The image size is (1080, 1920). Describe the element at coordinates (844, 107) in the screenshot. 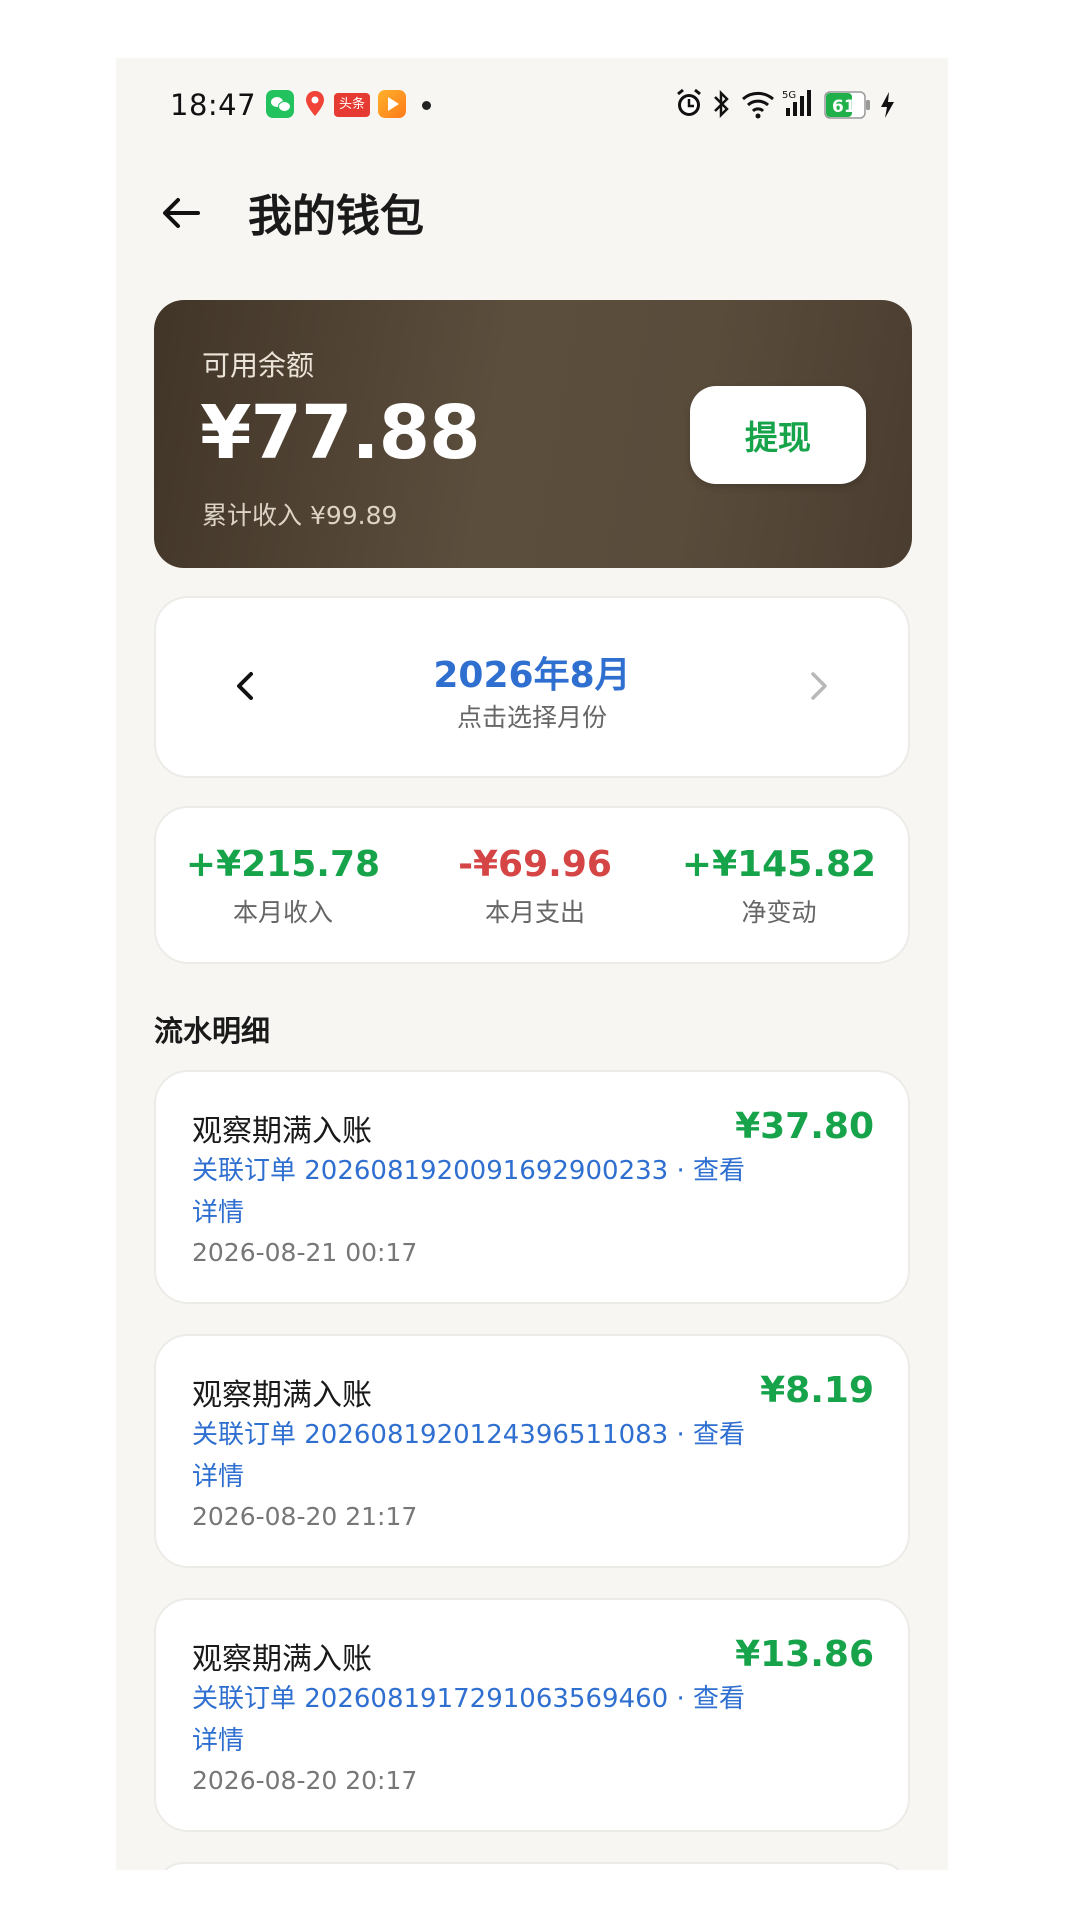

I see `battery-level: 61` at that location.